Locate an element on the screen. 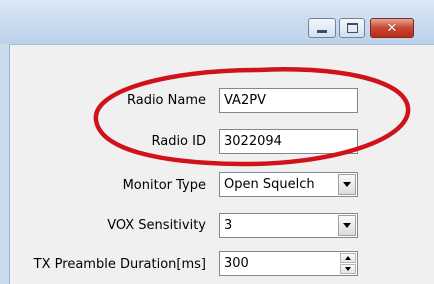 The height and width of the screenshot is (284, 434). radio-id-value: 3022094 is located at coordinates (253, 141).